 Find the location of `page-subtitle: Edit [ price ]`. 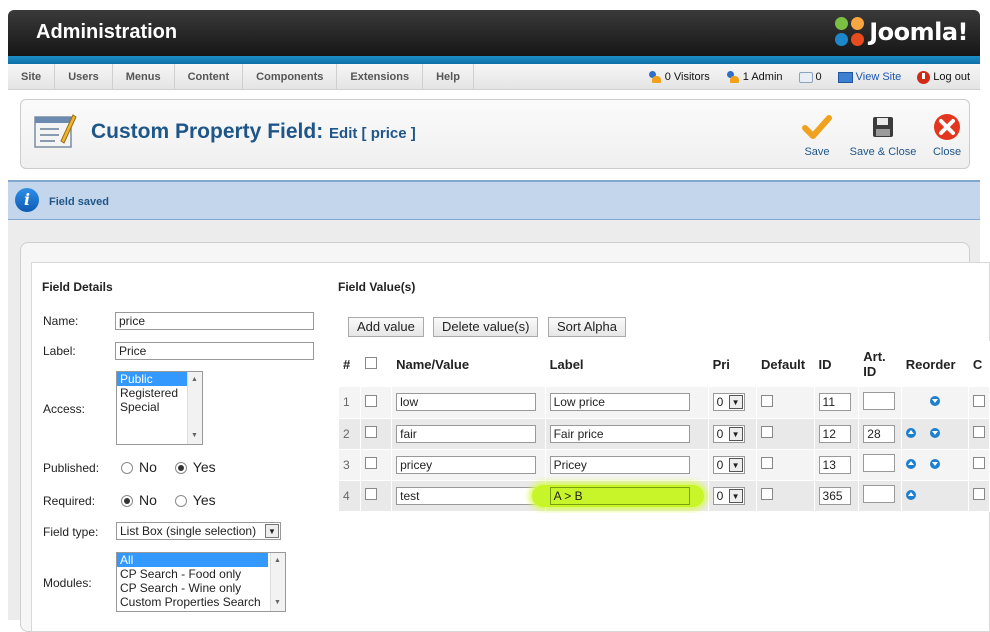

page-subtitle: Edit [ price ] is located at coordinates (372, 133).